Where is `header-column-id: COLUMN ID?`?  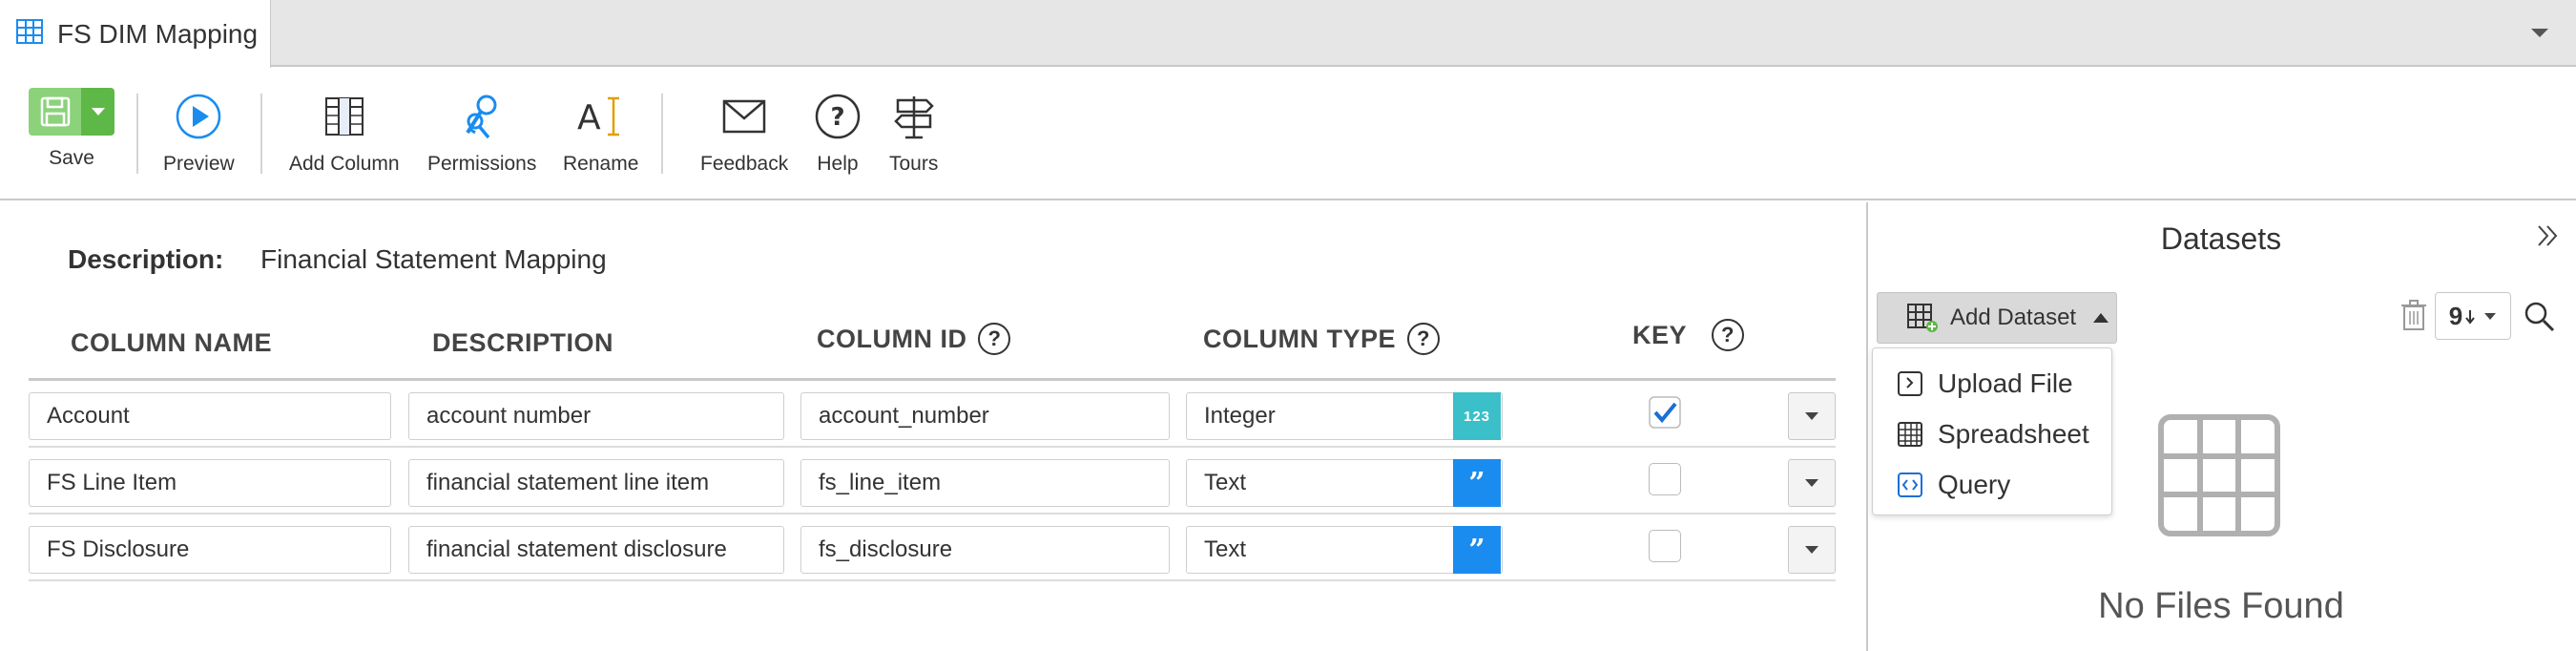
header-column-id: COLUMN ID? is located at coordinates (914, 339).